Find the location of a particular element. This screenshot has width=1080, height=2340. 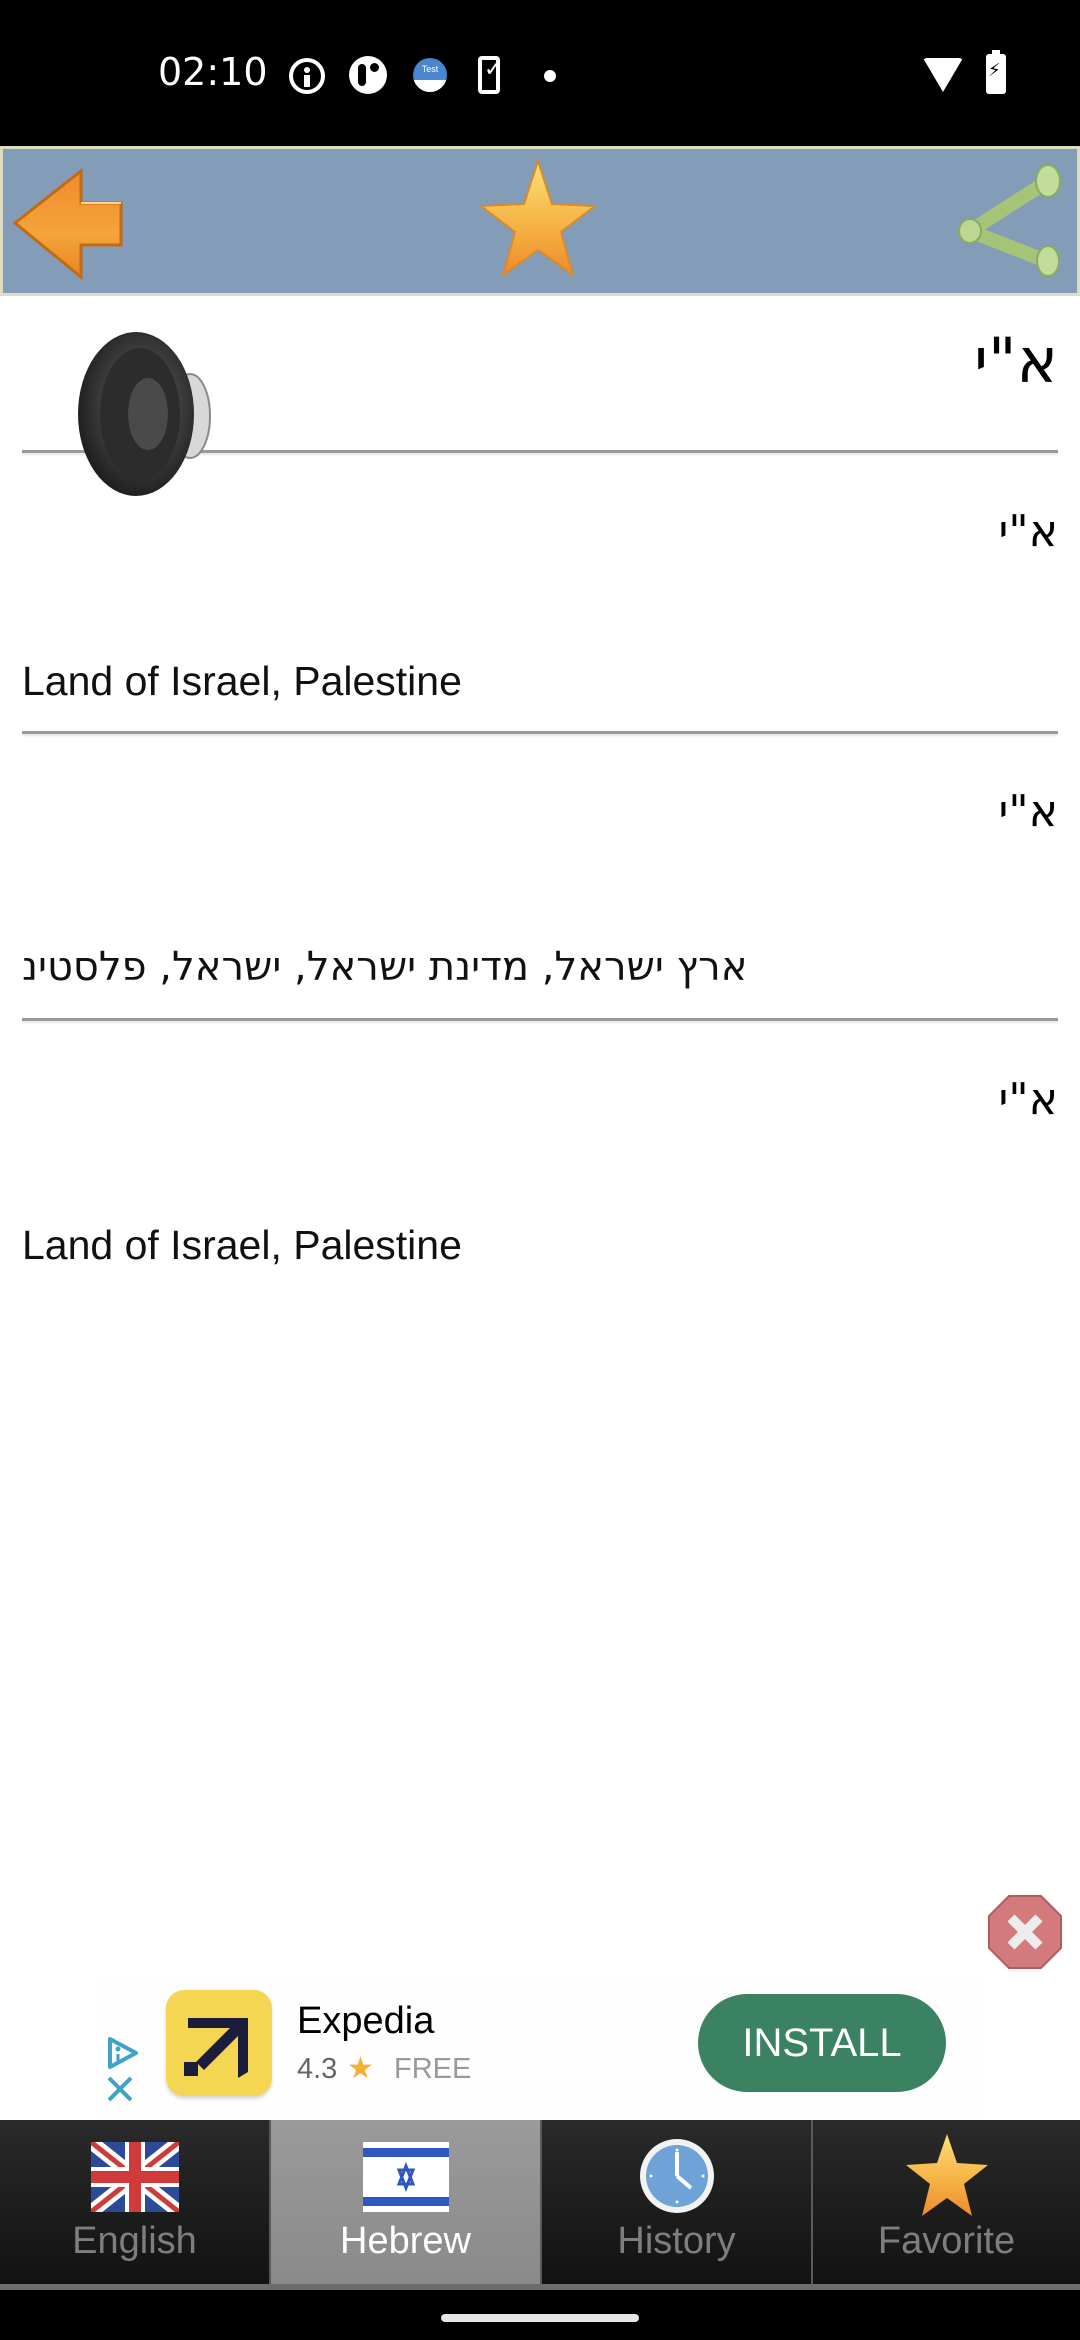

ad-choices-icon is located at coordinates (123, 2053).